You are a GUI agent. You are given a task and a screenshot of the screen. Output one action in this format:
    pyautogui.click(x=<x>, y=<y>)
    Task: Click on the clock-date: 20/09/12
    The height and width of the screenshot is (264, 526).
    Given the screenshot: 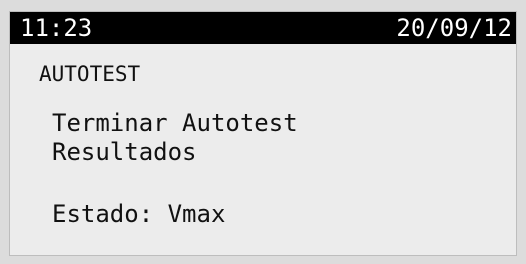 What is the action you would take?
    pyautogui.click(x=454, y=28)
    